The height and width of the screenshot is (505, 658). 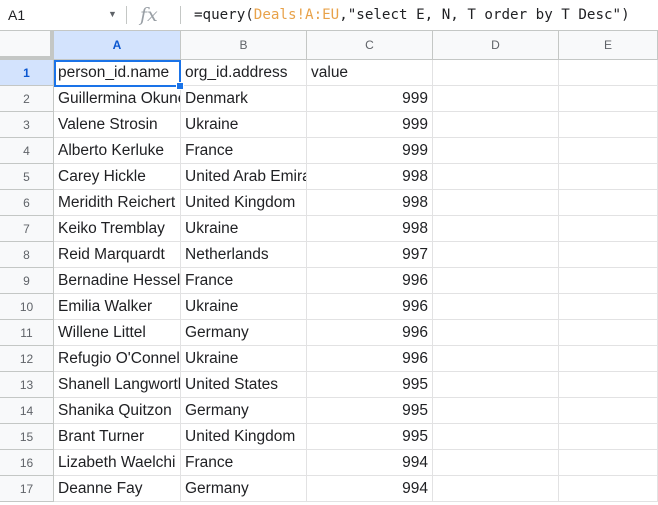 What do you see at coordinates (244, 229) in the screenshot?
I see `cell-b7: Ukraine` at bounding box center [244, 229].